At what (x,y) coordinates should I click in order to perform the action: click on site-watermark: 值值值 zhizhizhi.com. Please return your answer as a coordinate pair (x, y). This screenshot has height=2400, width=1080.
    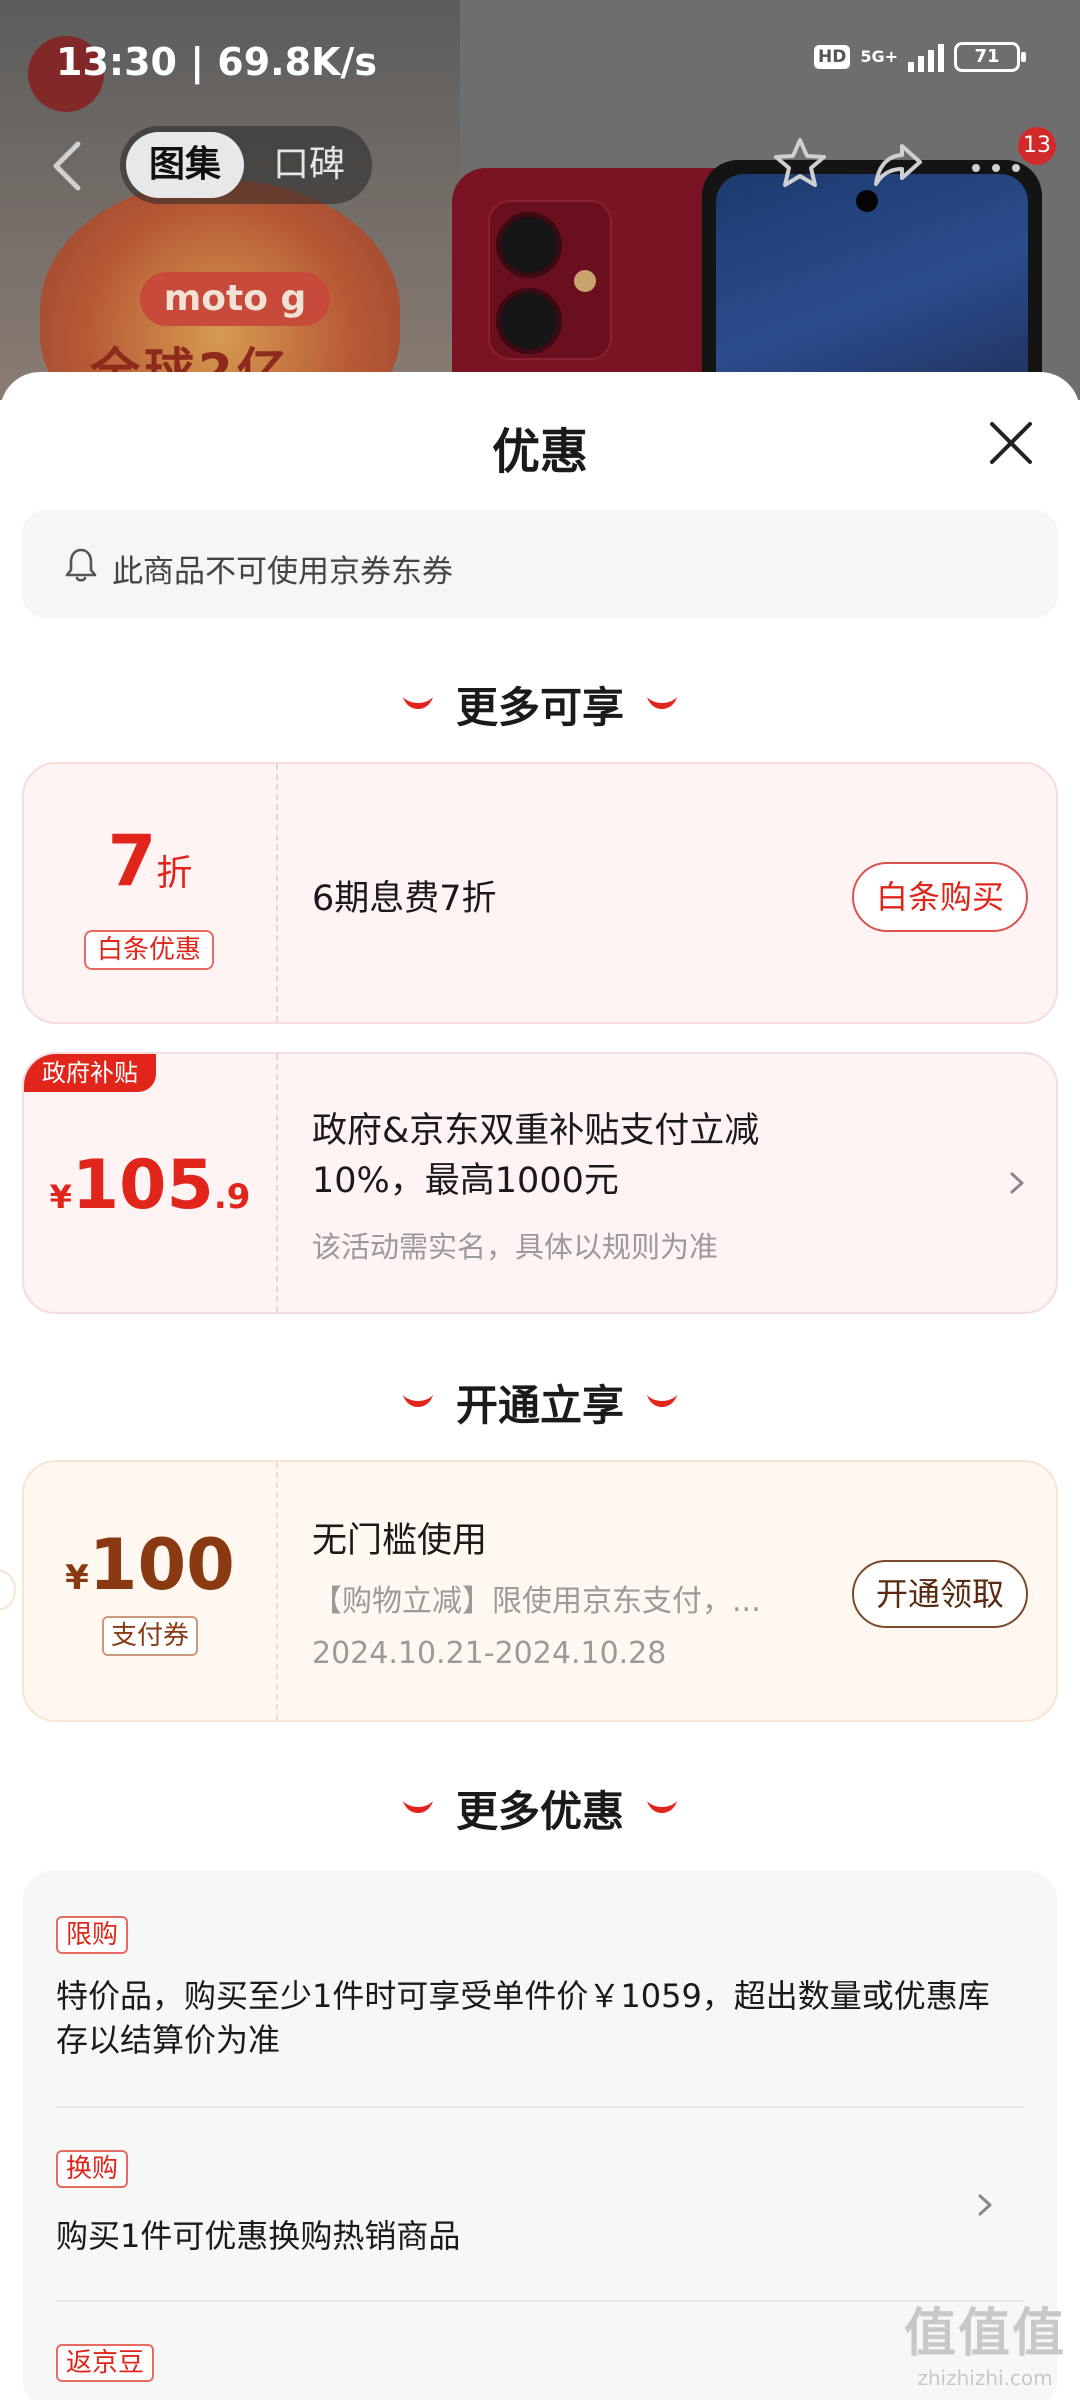
    Looking at the image, I should click on (985, 2340).